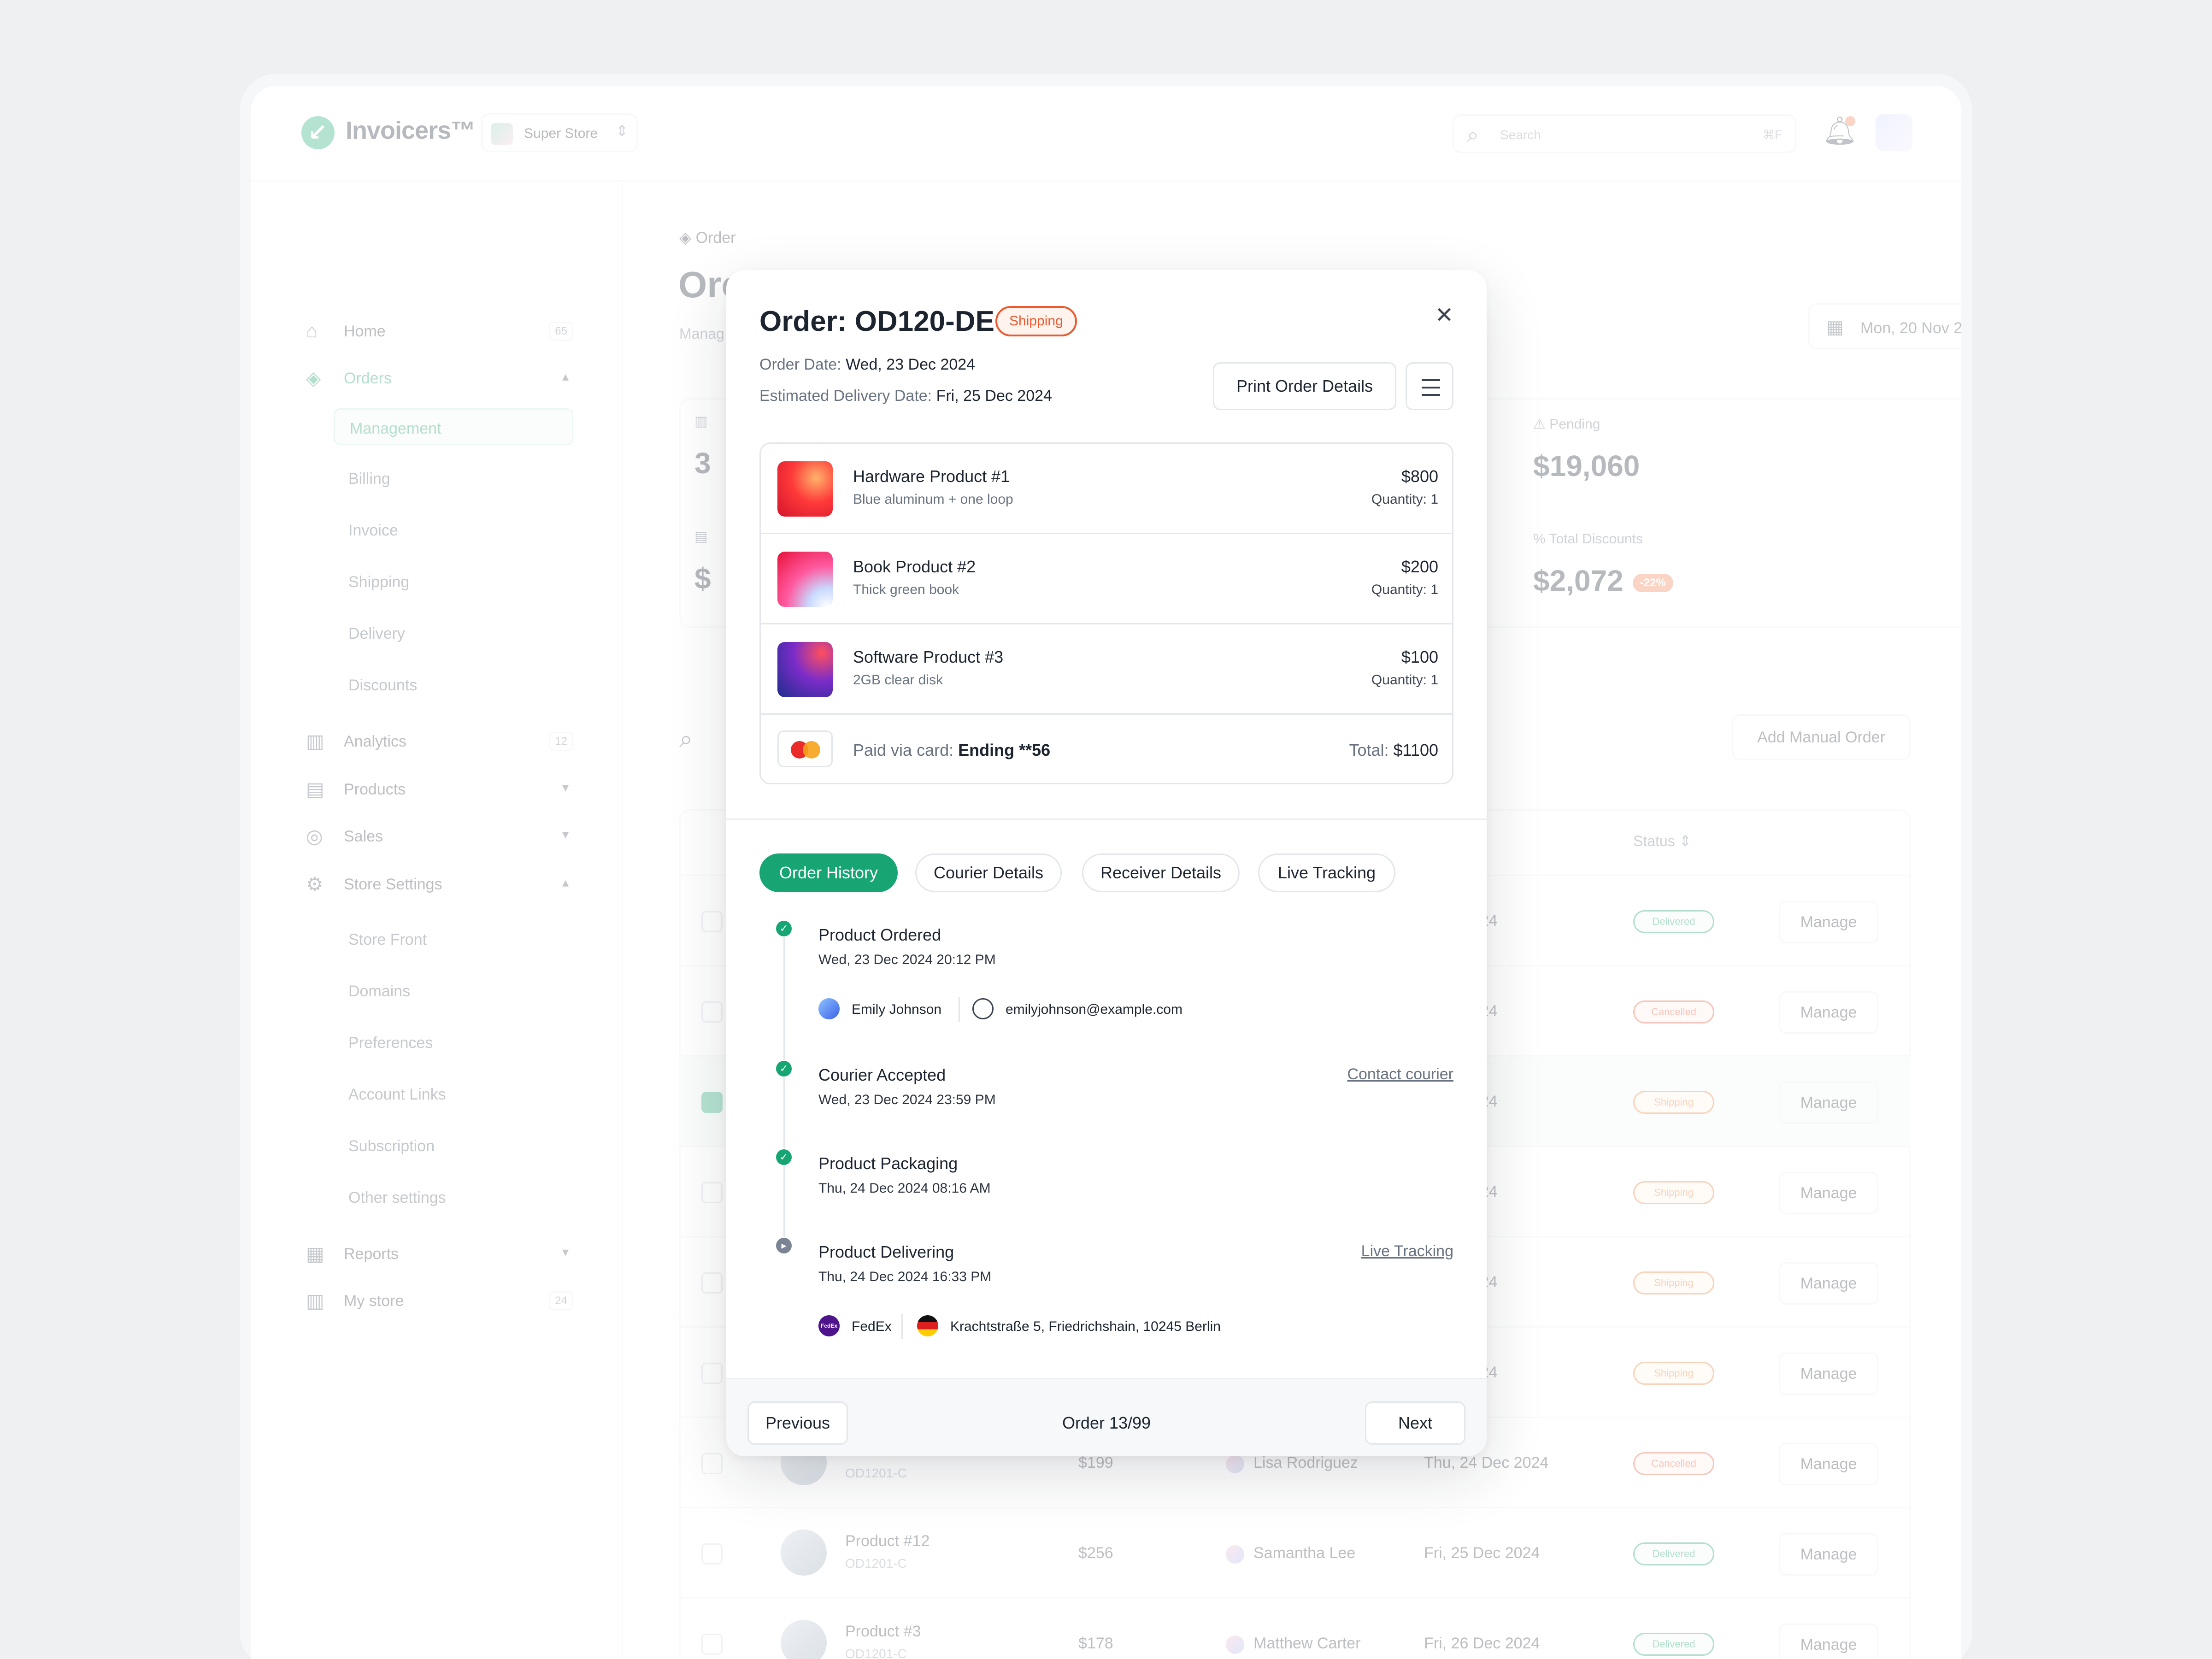 This screenshot has height=1659, width=2212. Describe the element at coordinates (439, 789) in the screenshot. I see `sidebar-item-products: ▤ Products ▾` at that location.